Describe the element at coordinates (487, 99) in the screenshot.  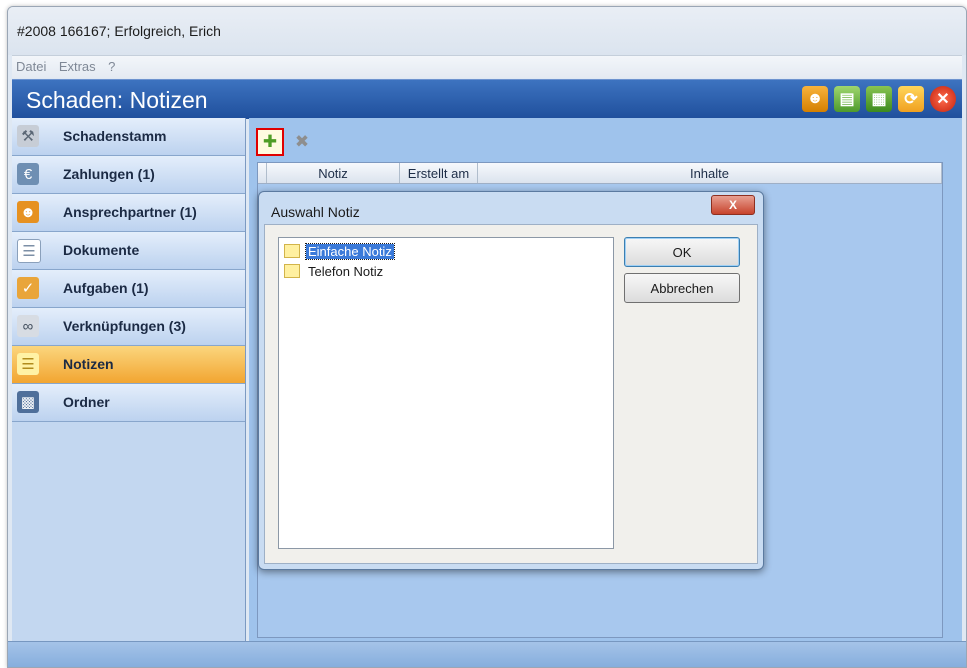
I see `section-header: Schaden: Notizen ☻ ▤ ▦ ⟳ ✕` at that location.